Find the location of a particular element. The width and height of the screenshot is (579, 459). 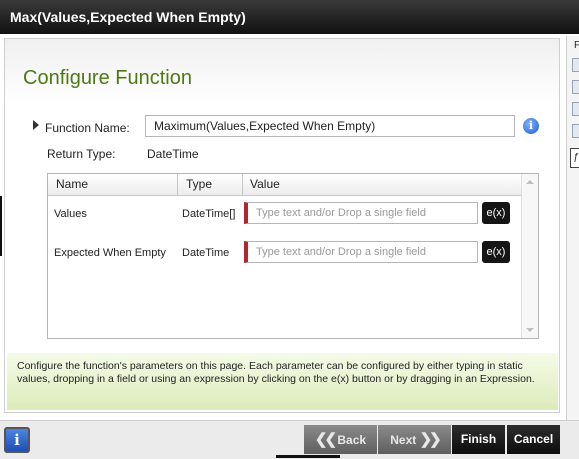

param-name: Expected When Empty is located at coordinates (110, 253).